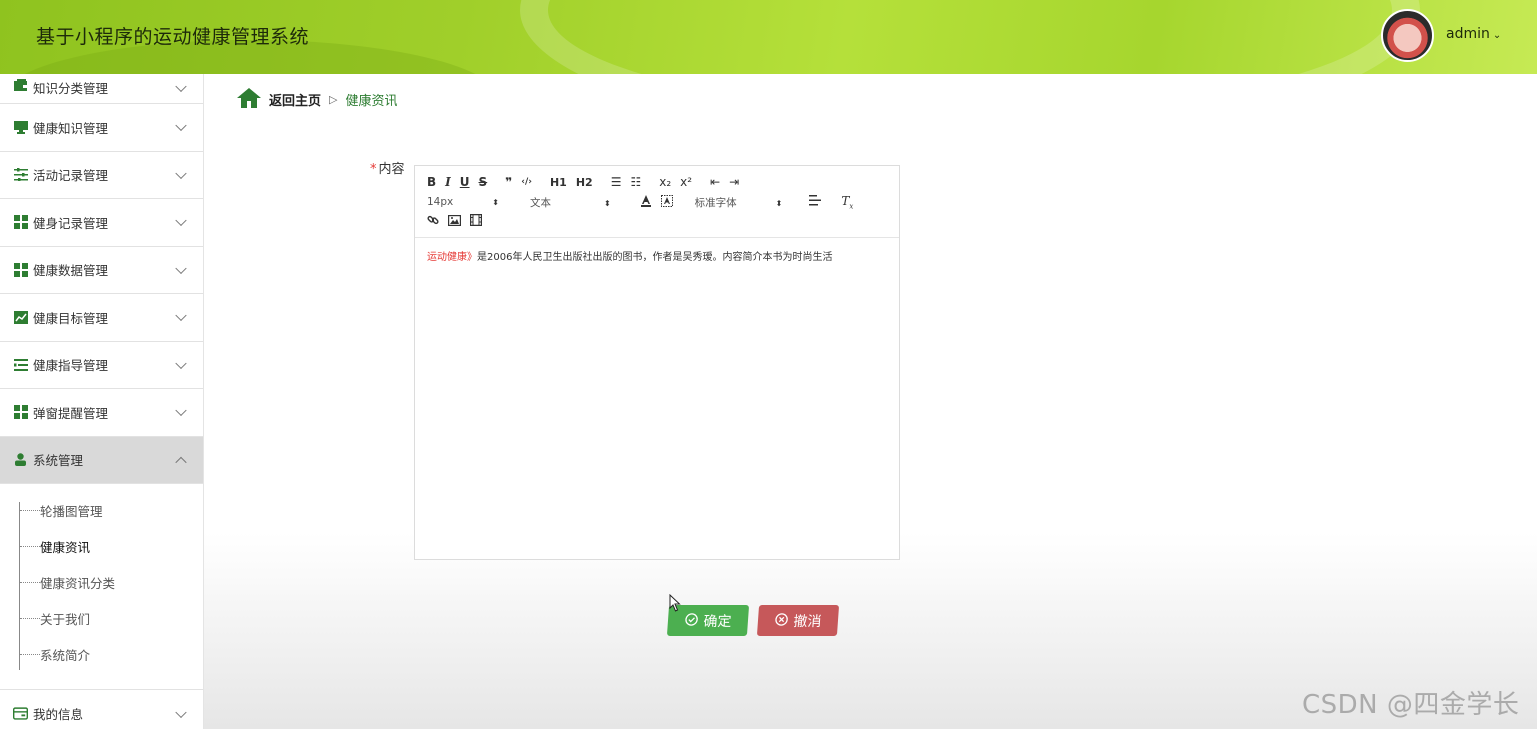  Describe the element at coordinates (666, 202) in the screenshot. I see `background-color-icon` at that location.